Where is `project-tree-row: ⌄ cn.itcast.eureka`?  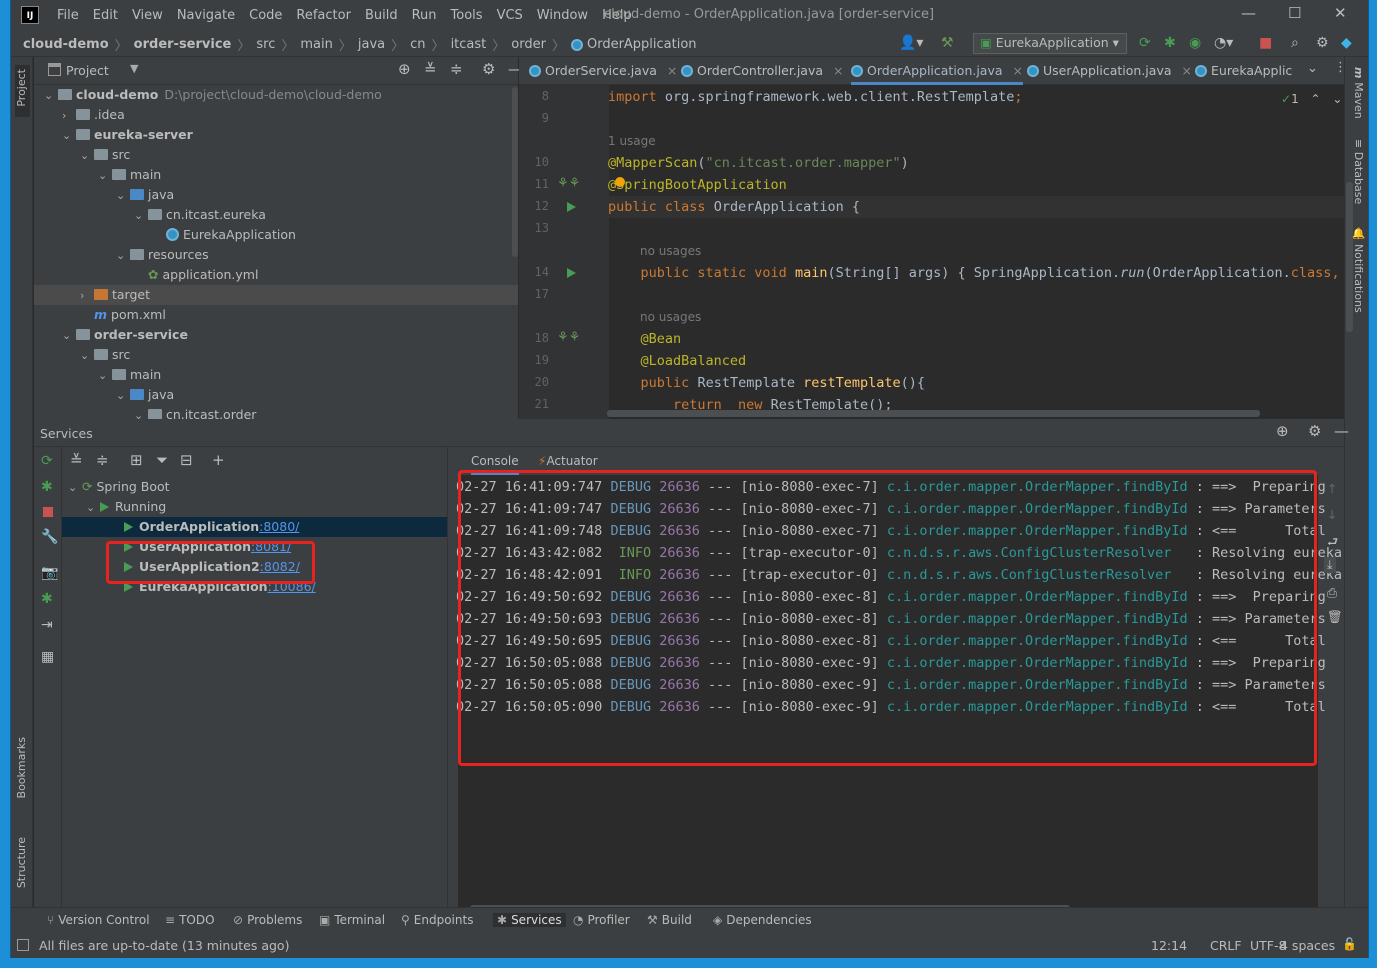 project-tree-row: ⌄ cn.itcast.eureka is located at coordinates (276, 215).